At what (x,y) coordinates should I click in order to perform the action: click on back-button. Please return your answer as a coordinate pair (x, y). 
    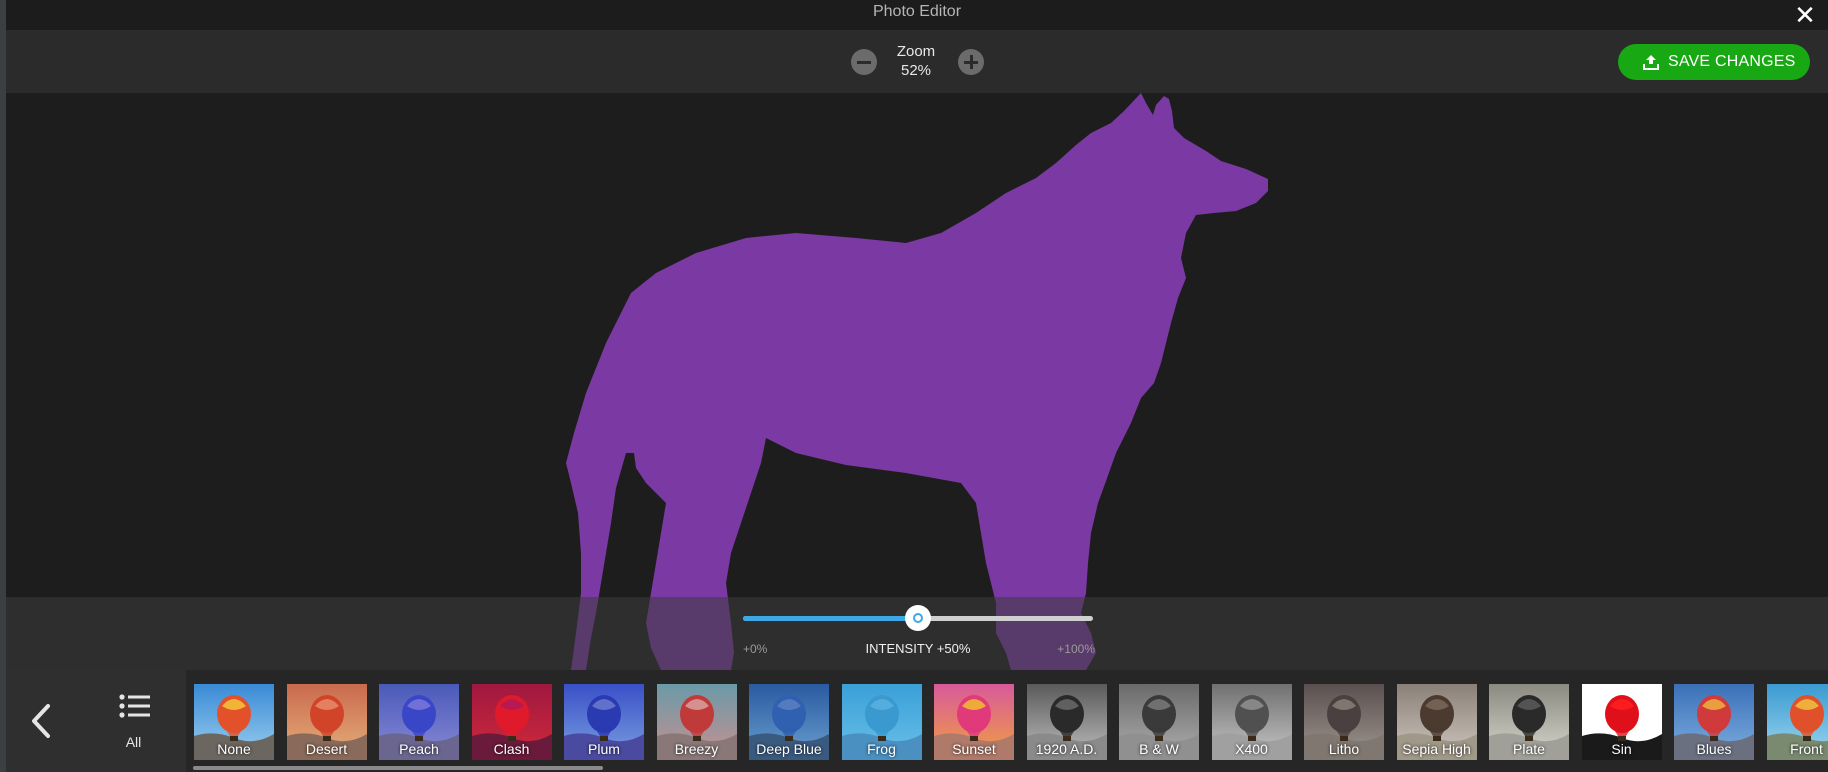
    Looking at the image, I should click on (43, 721).